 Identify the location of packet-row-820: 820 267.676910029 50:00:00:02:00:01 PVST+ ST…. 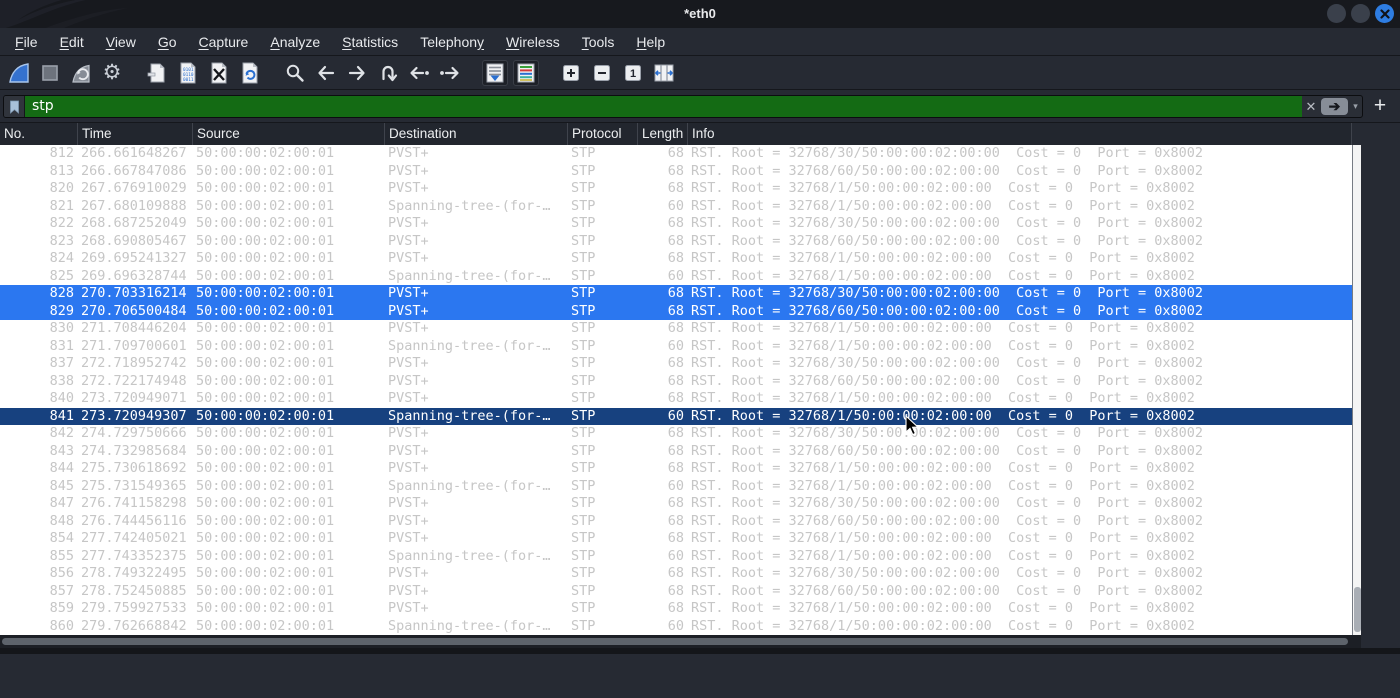
(676, 189).